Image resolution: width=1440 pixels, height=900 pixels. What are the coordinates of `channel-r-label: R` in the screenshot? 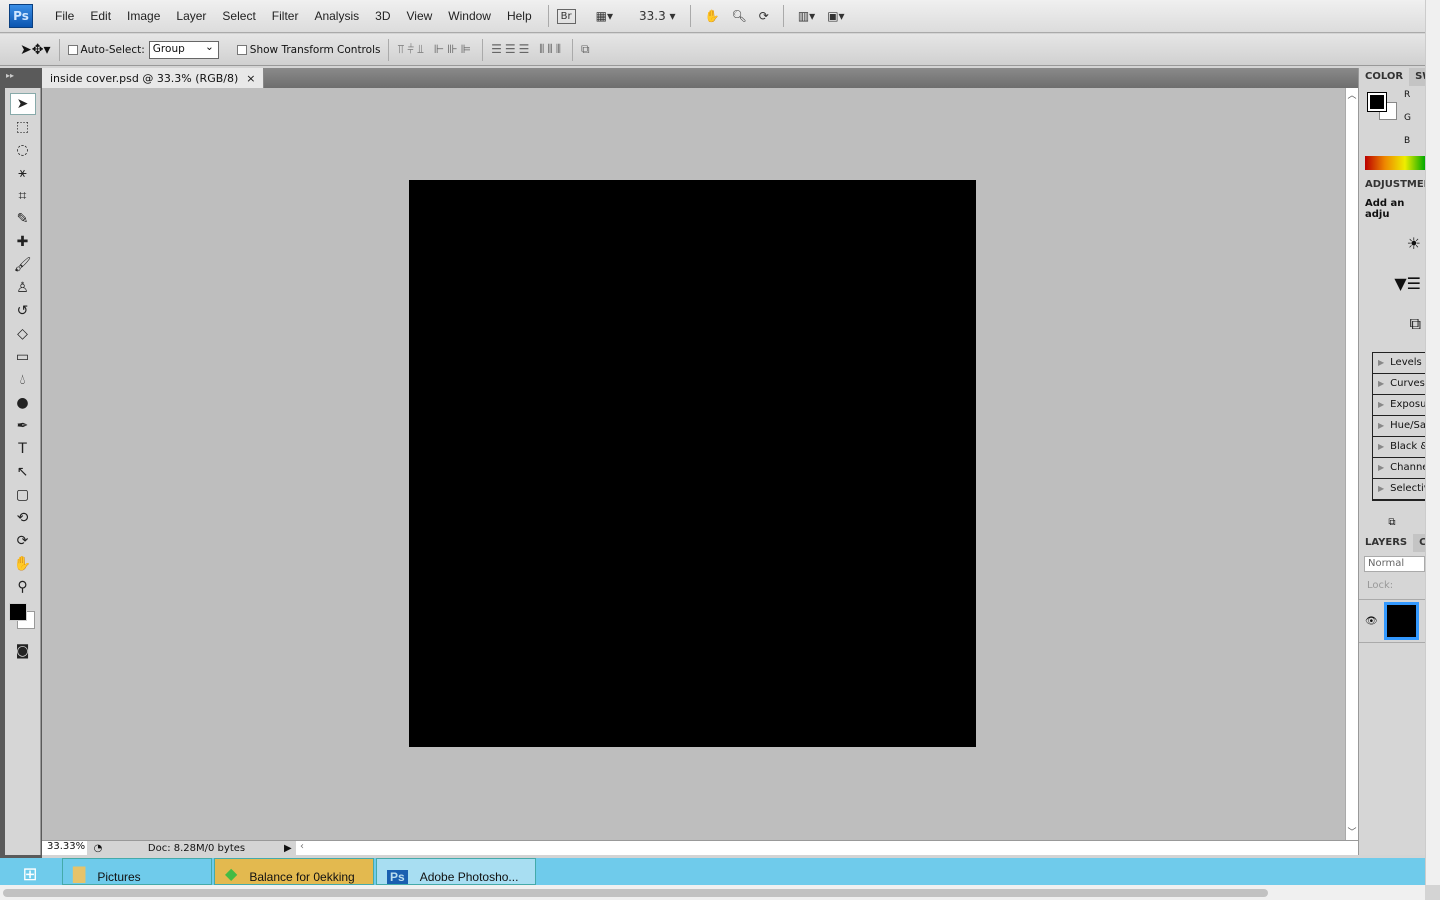 It's located at (1407, 95).